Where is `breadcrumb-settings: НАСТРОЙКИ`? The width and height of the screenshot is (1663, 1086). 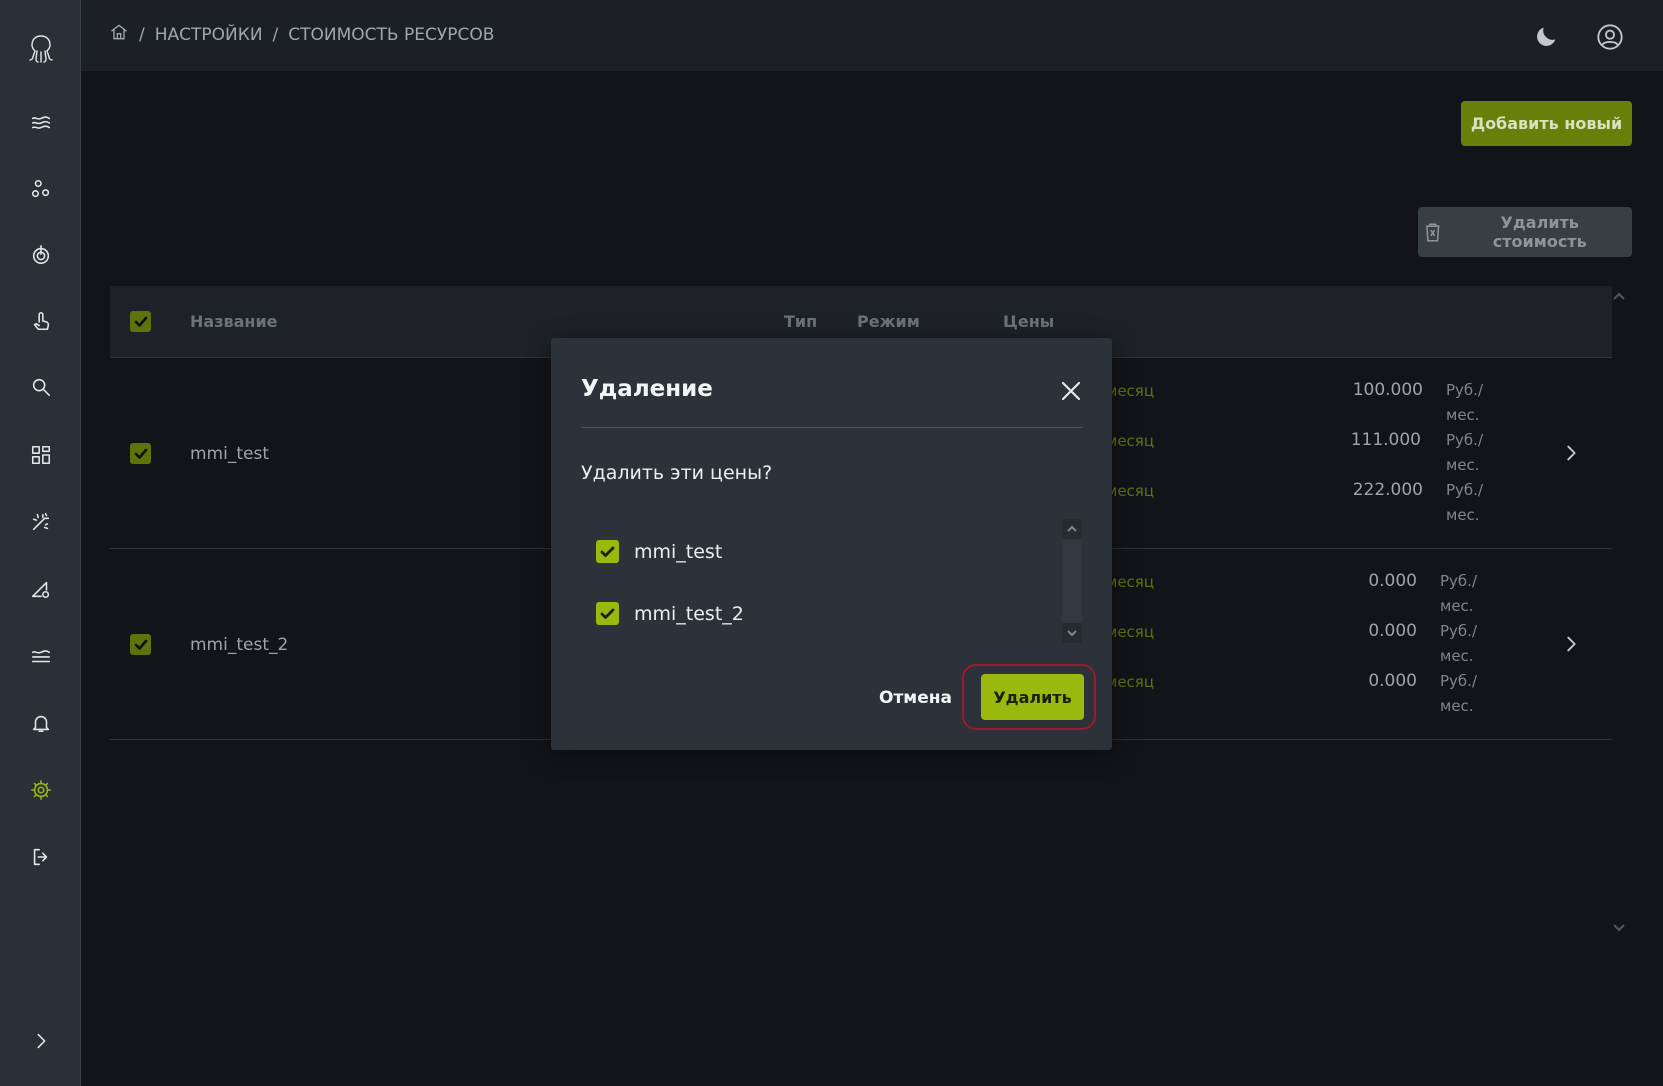
breadcrumb-settings: НАСТРОЙКИ is located at coordinates (209, 35).